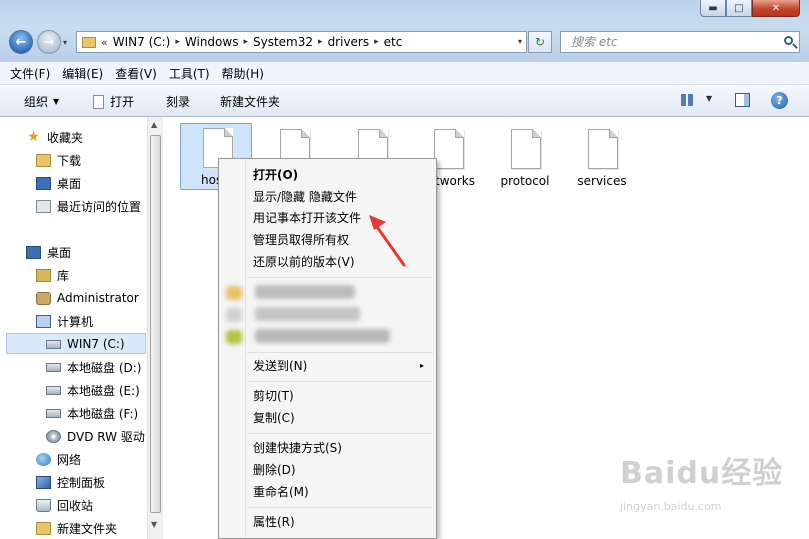 This screenshot has width=809, height=539. Describe the element at coordinates (104, 42) in the screenshot. I see `address-overflow-icon: «` at that location.